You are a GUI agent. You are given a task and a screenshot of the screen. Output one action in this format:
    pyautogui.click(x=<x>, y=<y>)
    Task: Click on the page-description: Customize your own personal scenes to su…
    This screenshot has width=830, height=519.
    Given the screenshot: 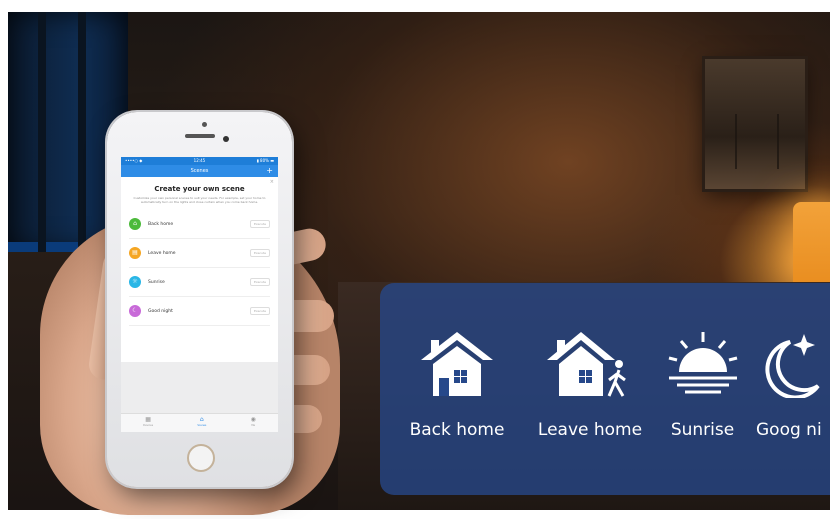 What is the action you would take?
    pyautogui.click(x=199, y=200)
    